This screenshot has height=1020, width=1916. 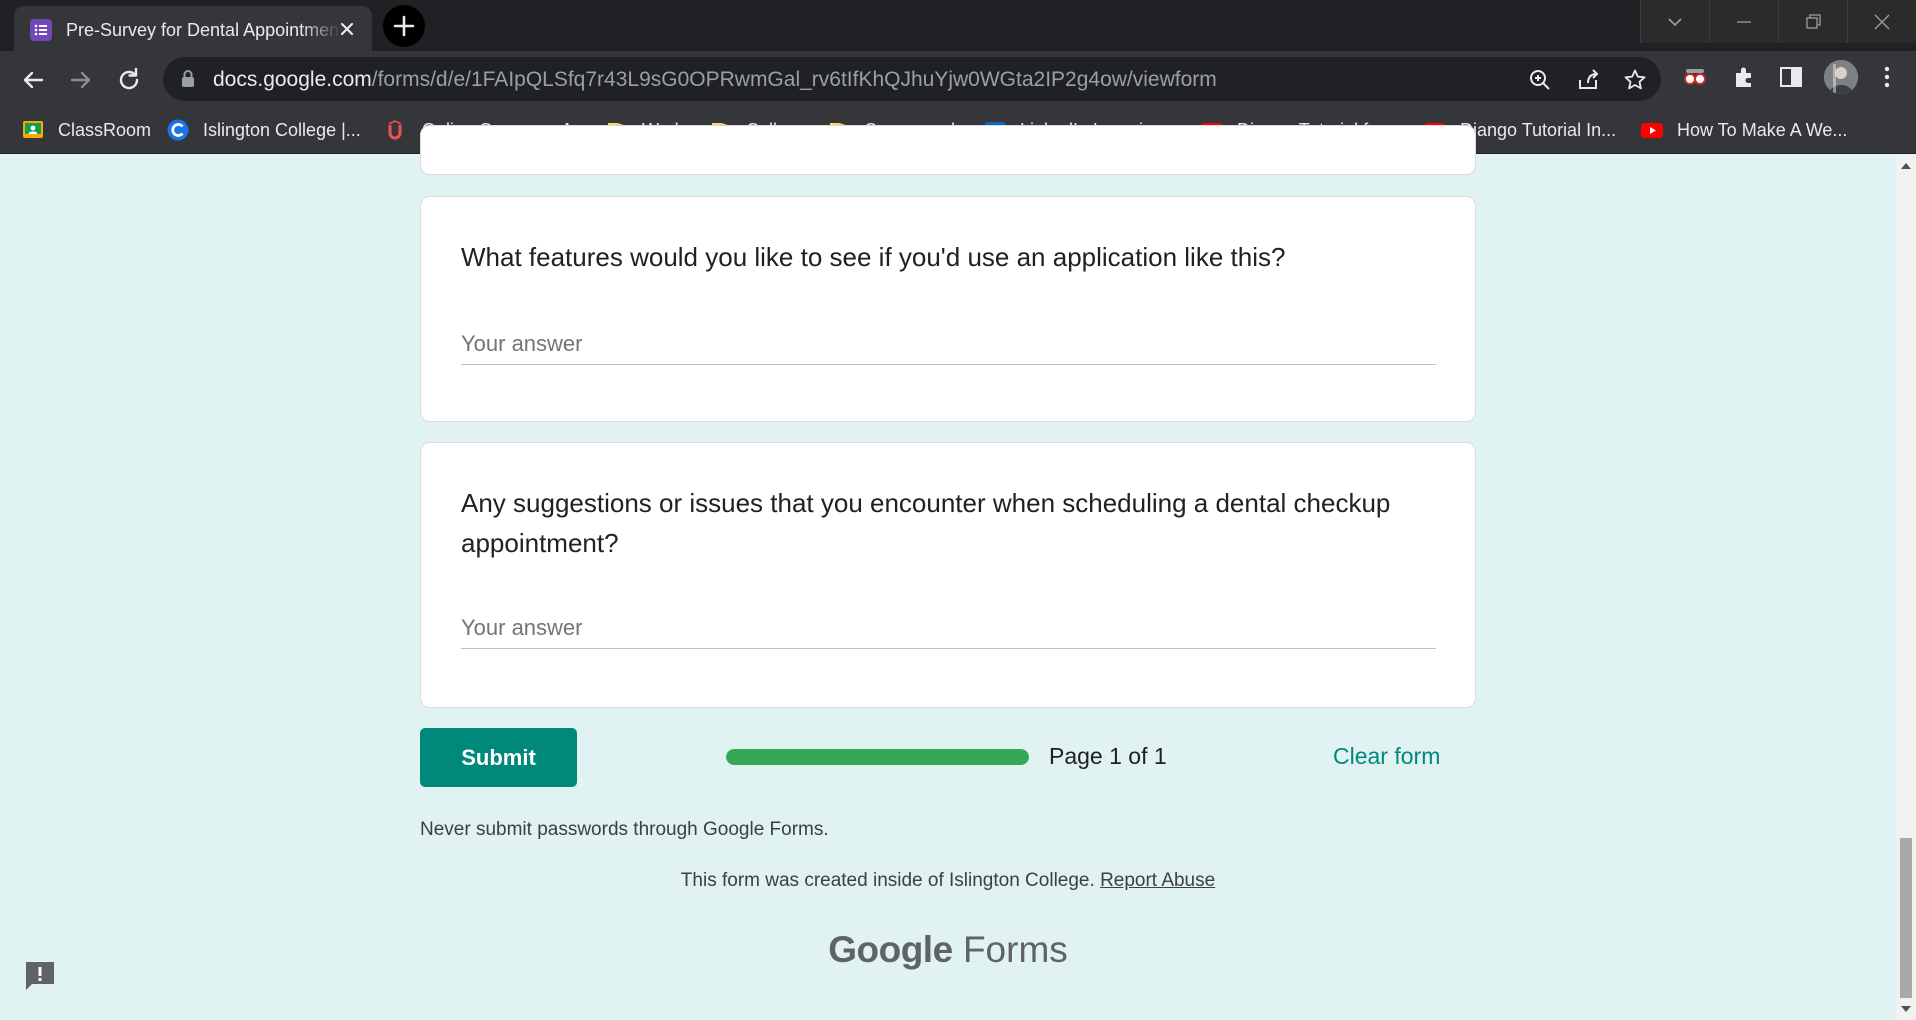 I want to click on page-indicator: Page 1 of 1, so click(x=1108, y=756).